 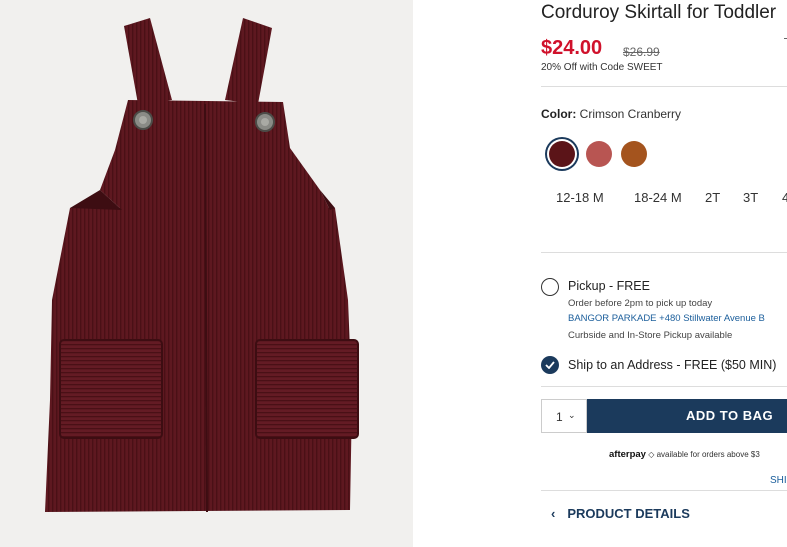 What do you see at coordinates (658, 197) in the screenshot?
I see `size-option: 18-24 M` at bounding box center [658, 197].